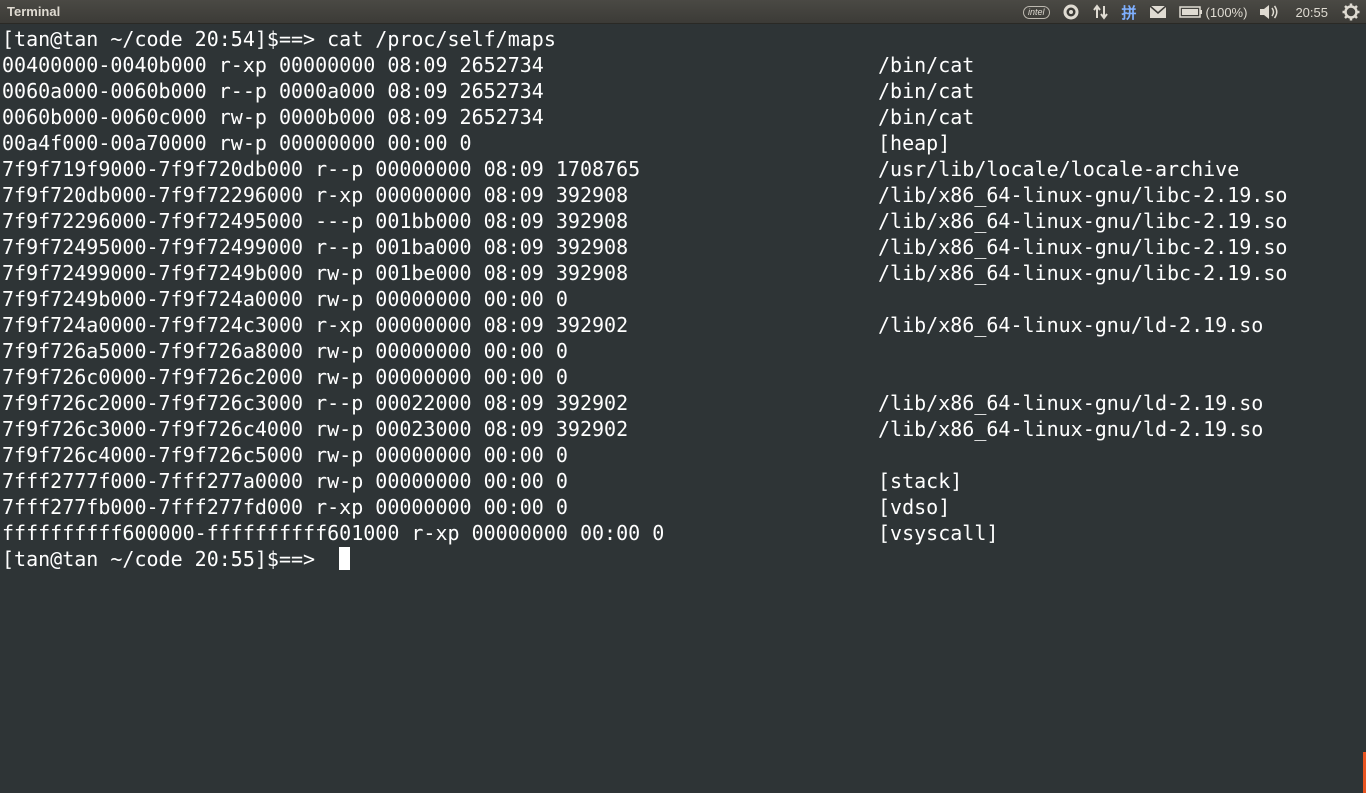 The image size is (1366, 793). I want to click on input-method-icon: 拼, so click(1129, 12).